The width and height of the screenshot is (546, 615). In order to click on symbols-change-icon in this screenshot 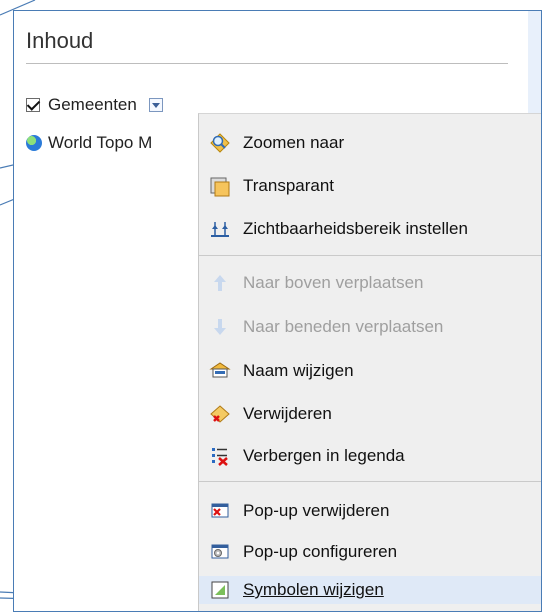, I will do `click(220, 590)`.